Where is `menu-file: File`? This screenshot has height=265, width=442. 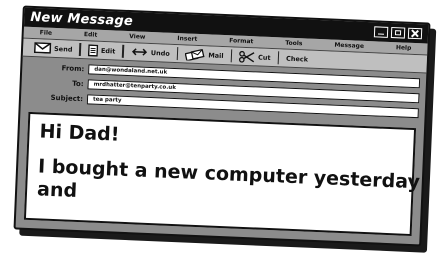 menu-file: File is located at coordinates (46, 33).